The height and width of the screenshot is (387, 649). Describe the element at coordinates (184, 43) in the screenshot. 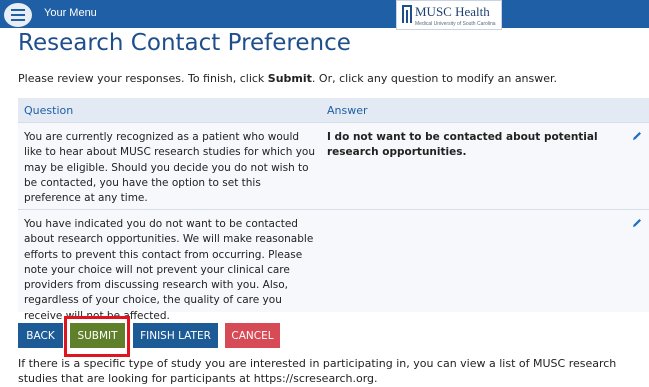

I see `page-title: Research Contact Preference` at that location.